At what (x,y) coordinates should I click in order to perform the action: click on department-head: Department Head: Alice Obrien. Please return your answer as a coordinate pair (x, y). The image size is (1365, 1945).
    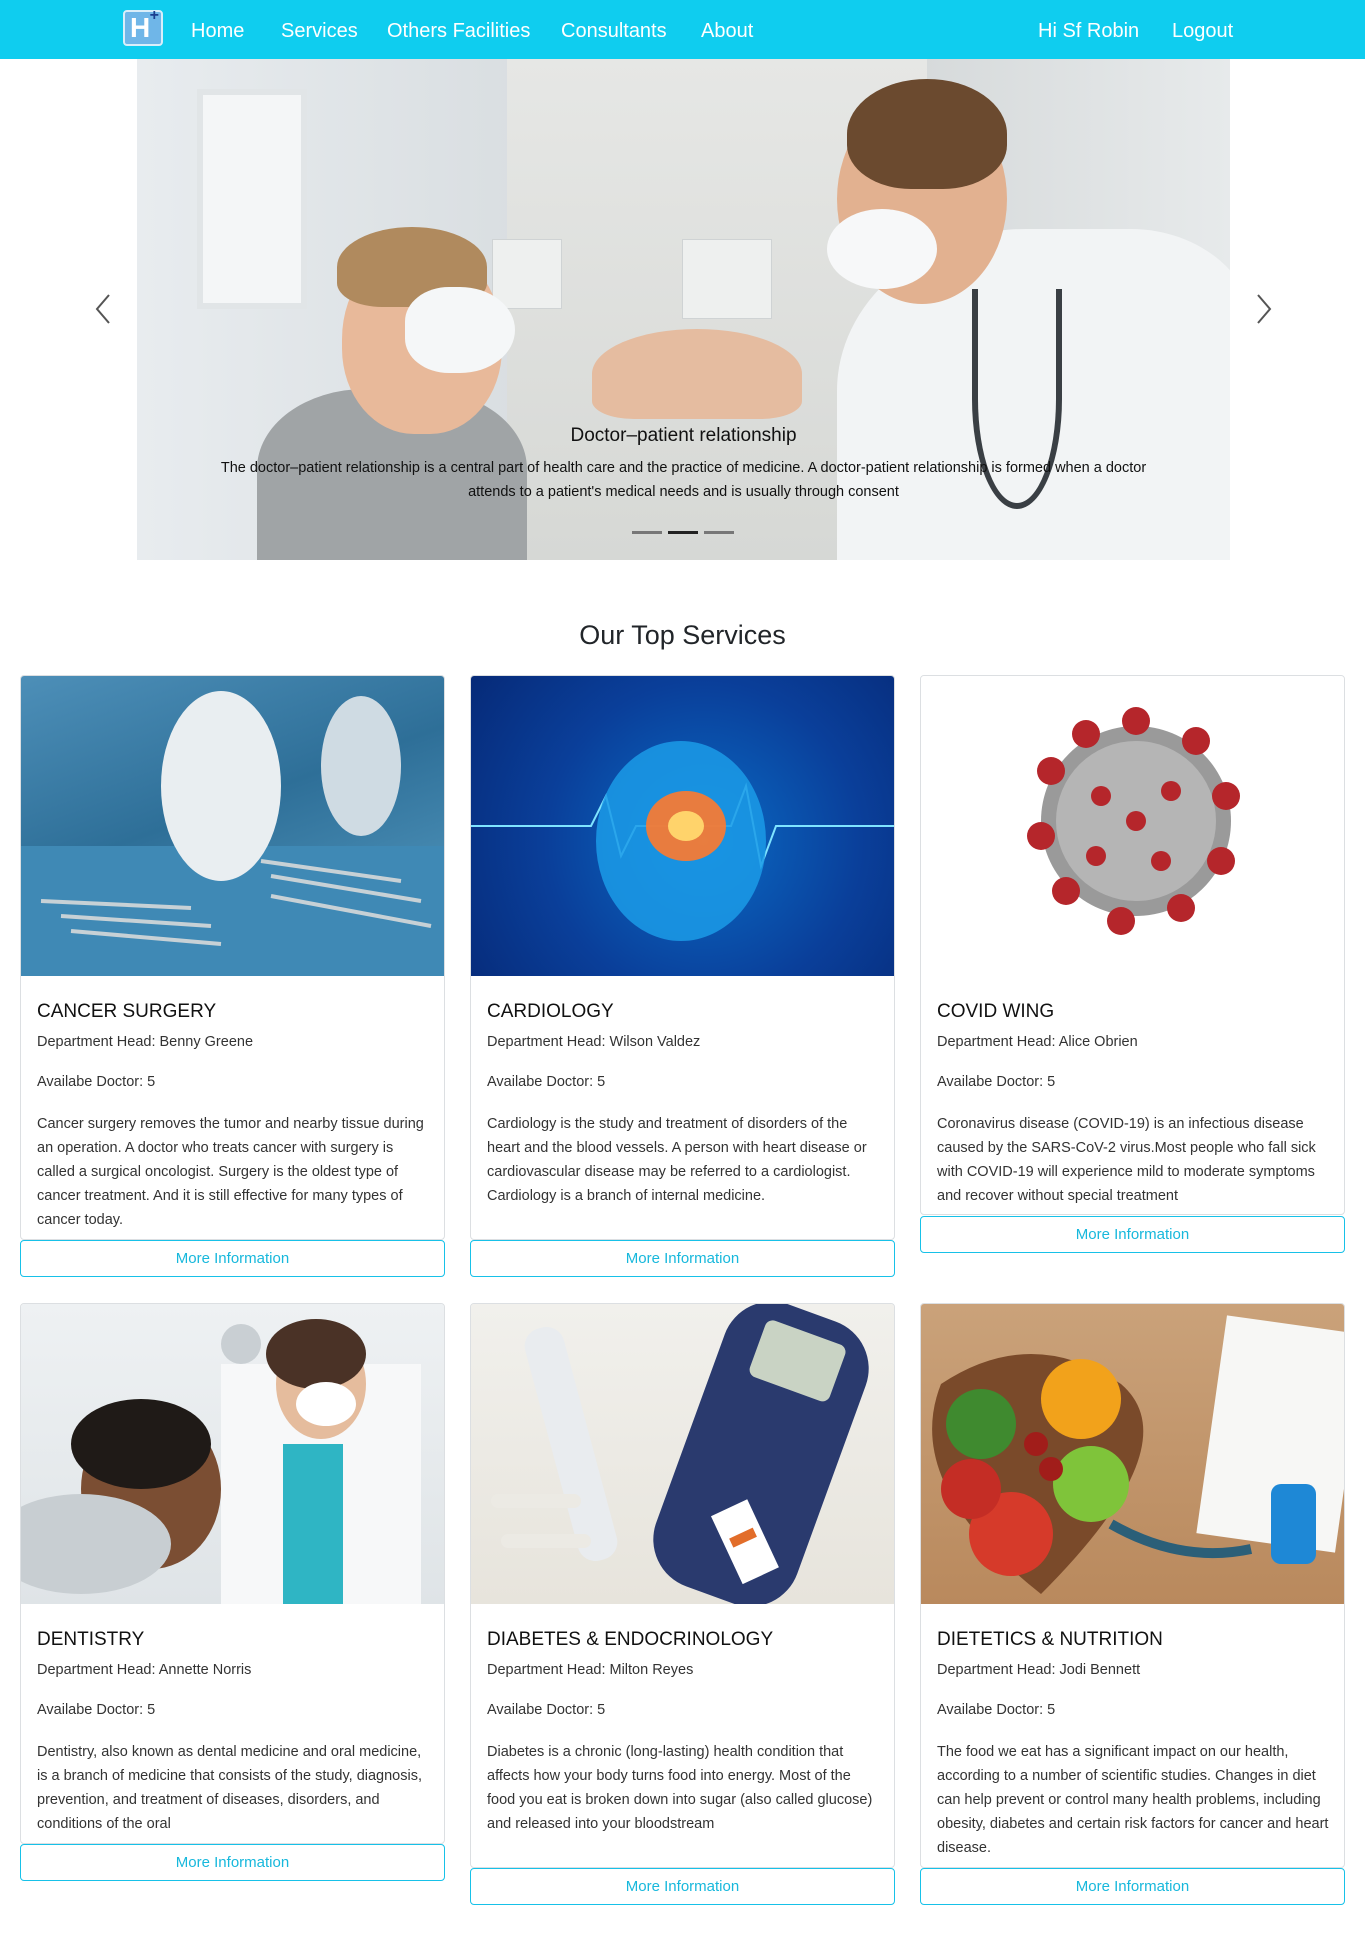
    Looking at the image, I should click on (1037, 1042).